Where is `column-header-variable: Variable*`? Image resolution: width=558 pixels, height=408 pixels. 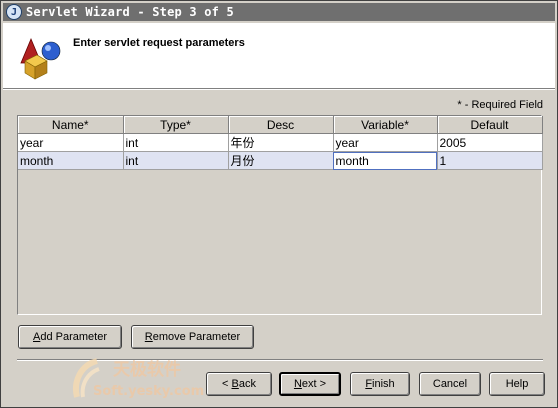 column-header-variable: Variable* is located at coordinates (385, 125).